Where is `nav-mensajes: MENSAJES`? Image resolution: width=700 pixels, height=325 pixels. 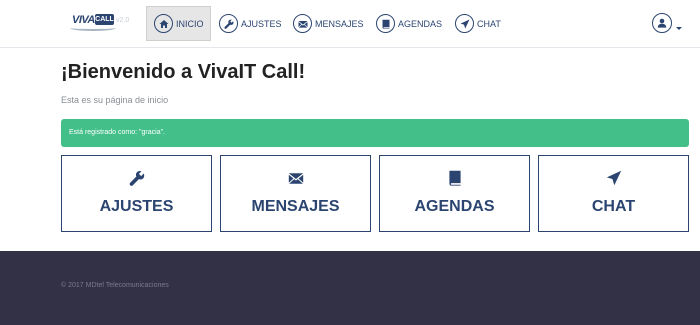 nav-mensajes: MENSAJES is located at coordinates (328, 23).